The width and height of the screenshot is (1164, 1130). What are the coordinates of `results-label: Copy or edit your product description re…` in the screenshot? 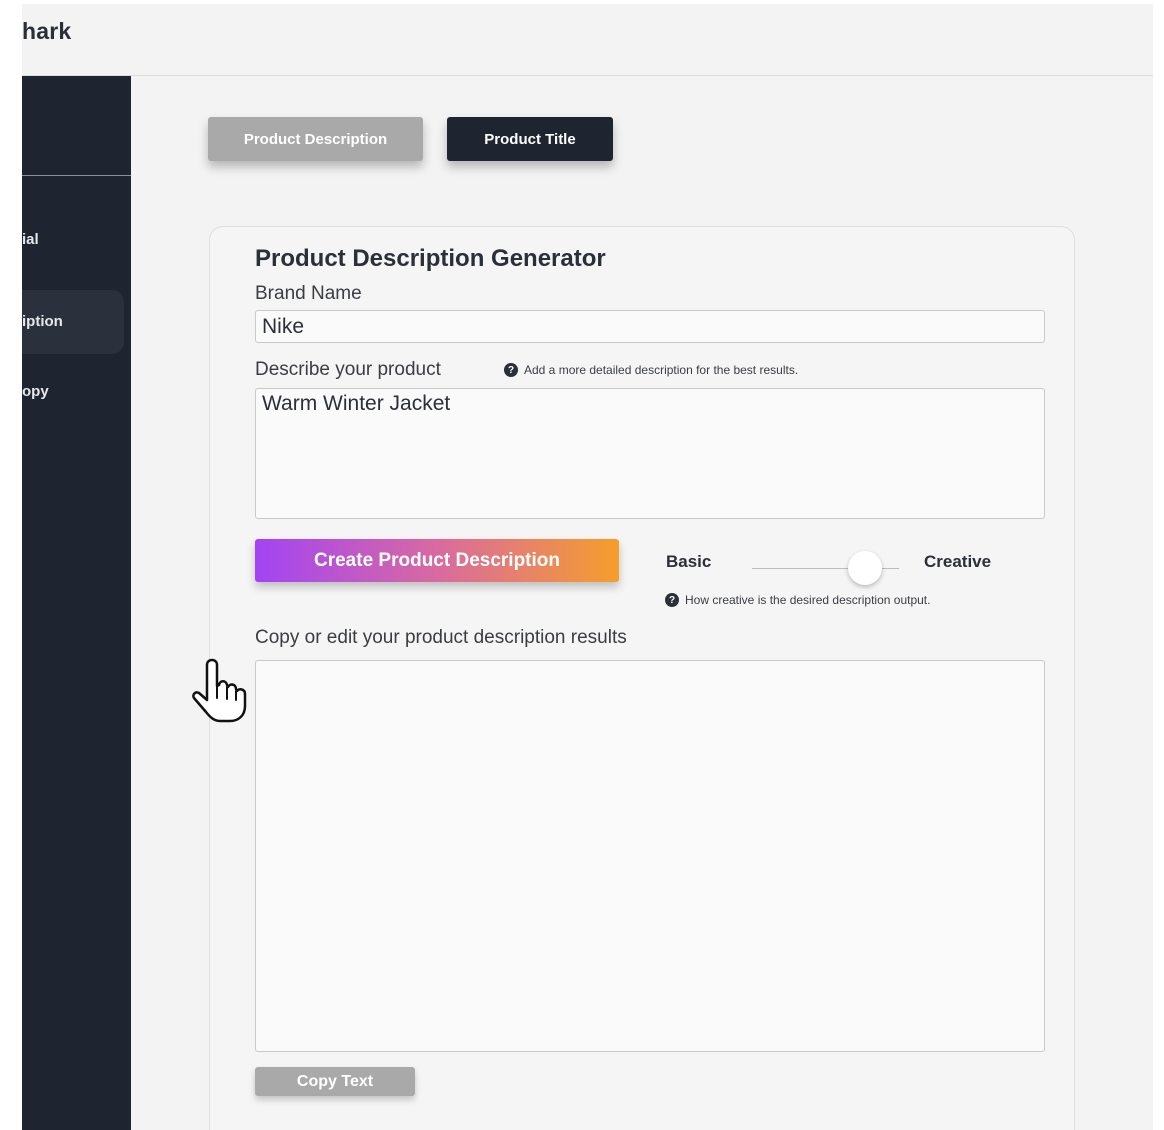 It's located at (441, 637).